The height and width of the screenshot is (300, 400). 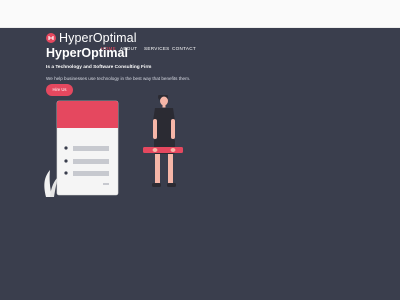 What do you see at coordinates (87, 53) in the screenshot?
I see `hero-title: HyperOptimal` at bounding box center [87, 53].